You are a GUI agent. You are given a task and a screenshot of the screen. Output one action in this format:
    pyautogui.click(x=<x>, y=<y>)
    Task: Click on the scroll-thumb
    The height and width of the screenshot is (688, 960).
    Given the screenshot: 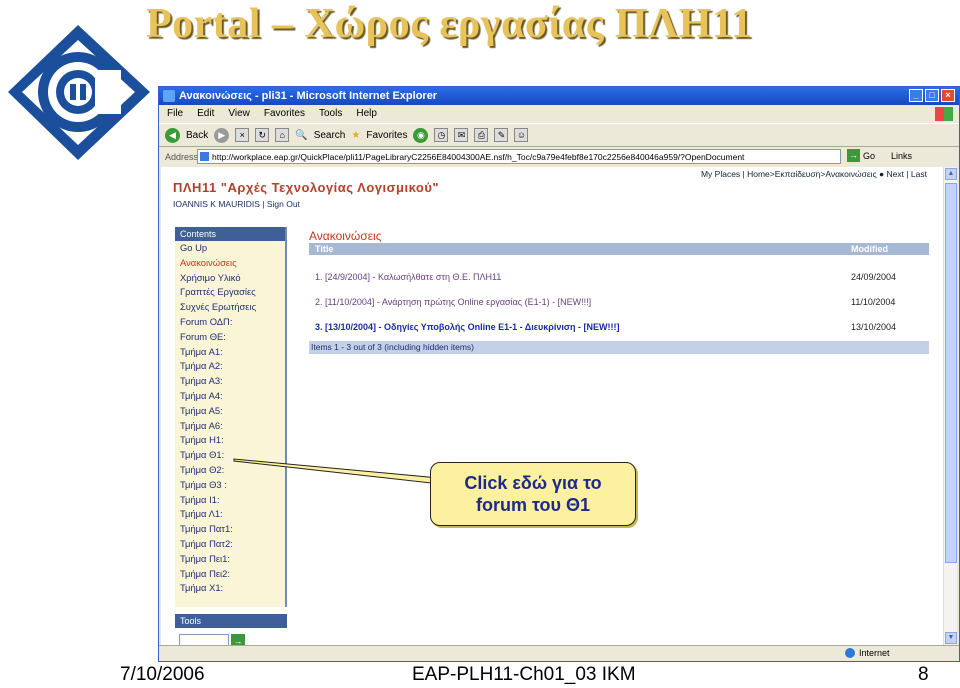 What is the action you would take?
    pyautogui.click(x=951, y=373)
    